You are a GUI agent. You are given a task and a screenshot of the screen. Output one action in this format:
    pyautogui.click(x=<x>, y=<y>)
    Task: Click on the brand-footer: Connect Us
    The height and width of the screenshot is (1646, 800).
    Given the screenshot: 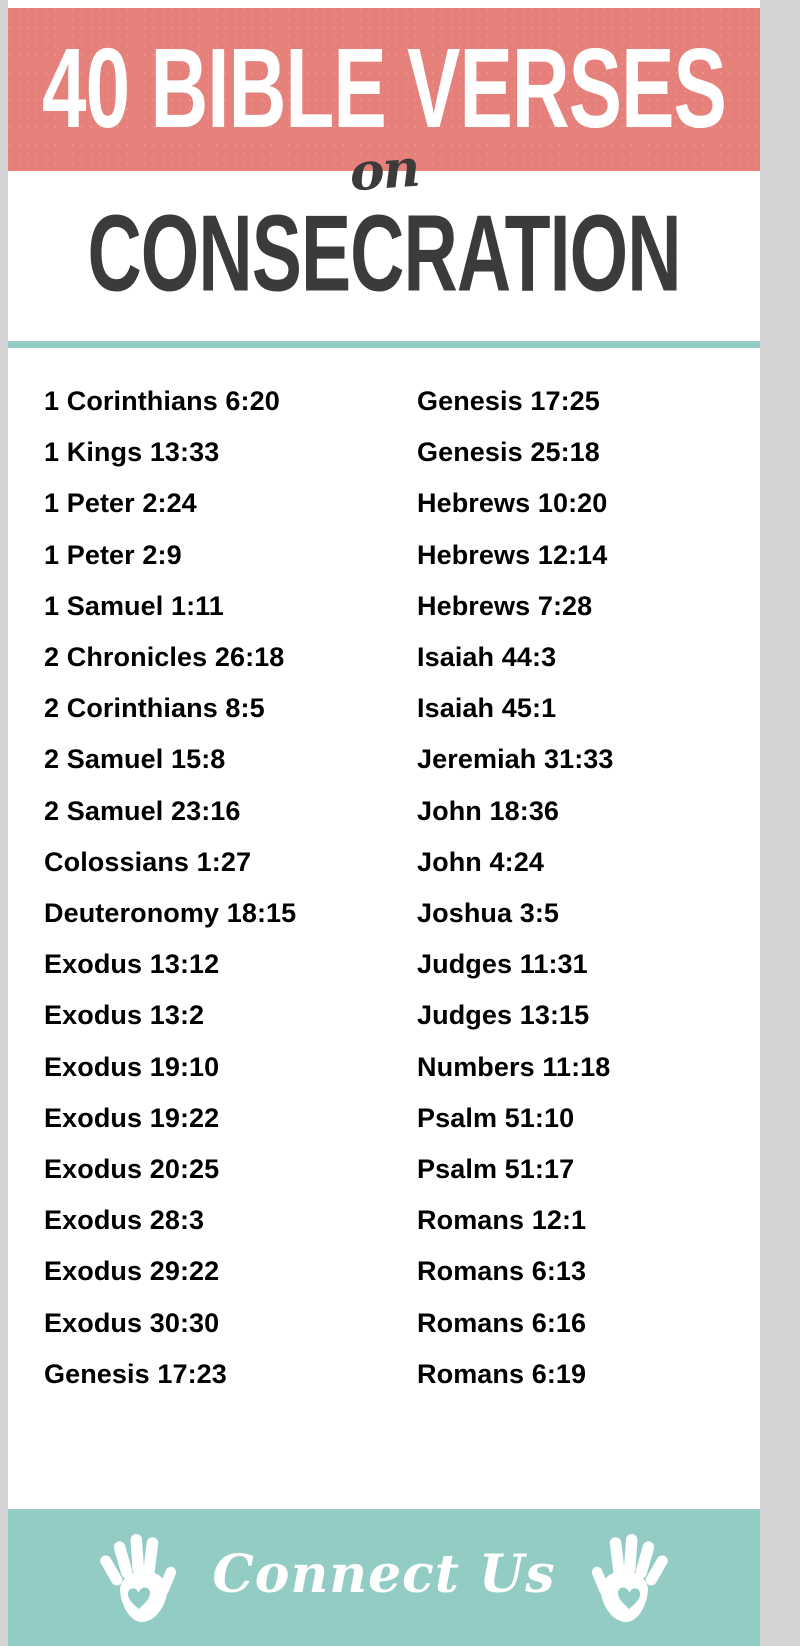 What is the action you would take?
    pyautogui.click(x=384, y=1577)
    